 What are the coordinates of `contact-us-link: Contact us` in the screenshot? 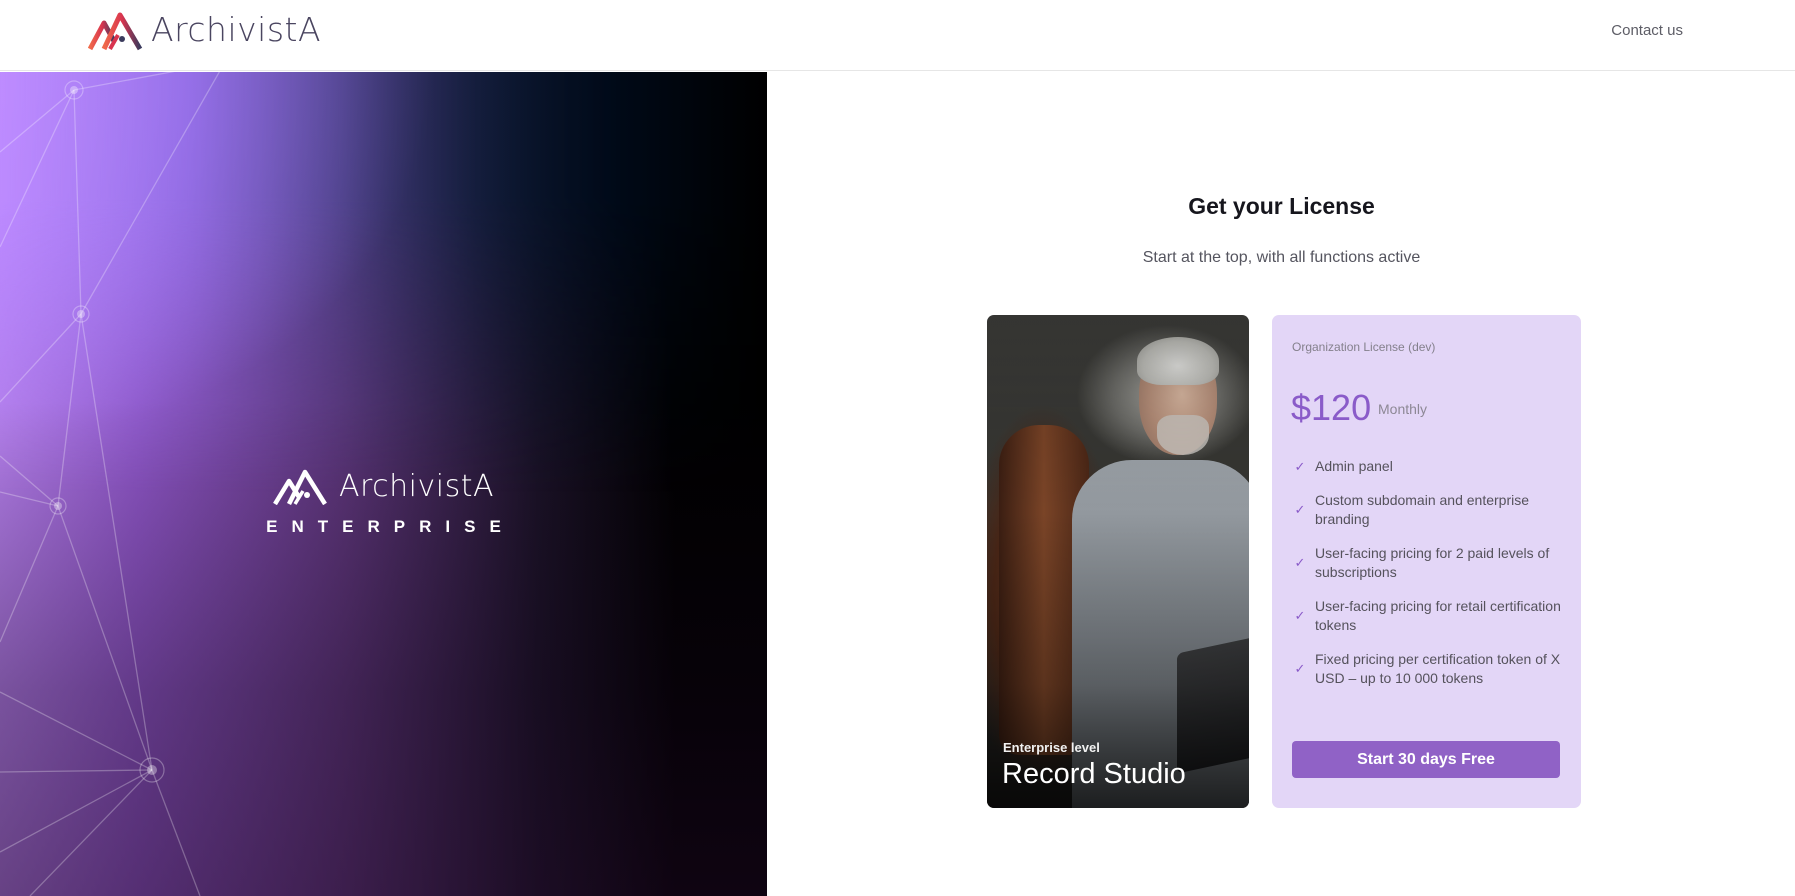 It's located at (1647, 30).